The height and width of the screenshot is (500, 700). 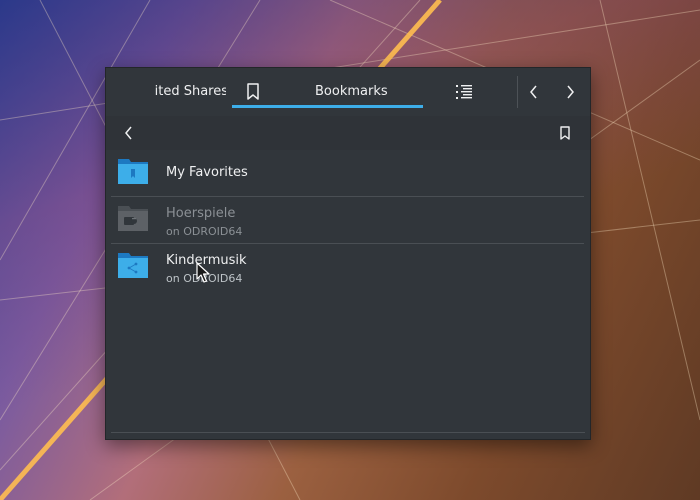 I want to click on tab-label: ited Shares, so click(x=190, y=91).